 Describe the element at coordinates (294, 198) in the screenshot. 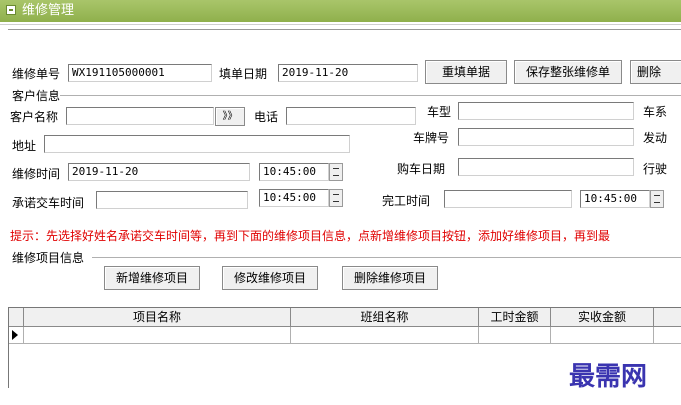

I see `promise-clock-field: 10:45:00` at that location.